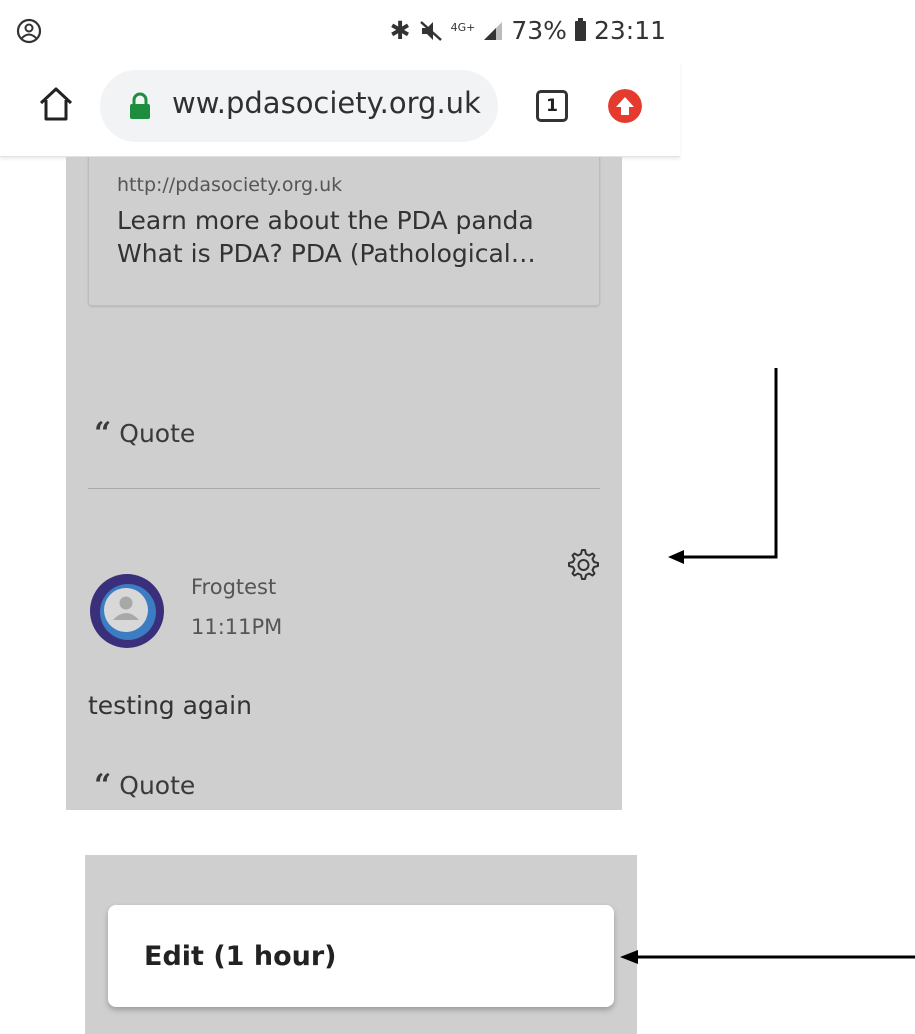 This screenshot has height=1034, width=915. What do you see at coordinates (233, 587) in the screenshot?
I see `post-username: Frogtest` at bounding box center [233, 587].